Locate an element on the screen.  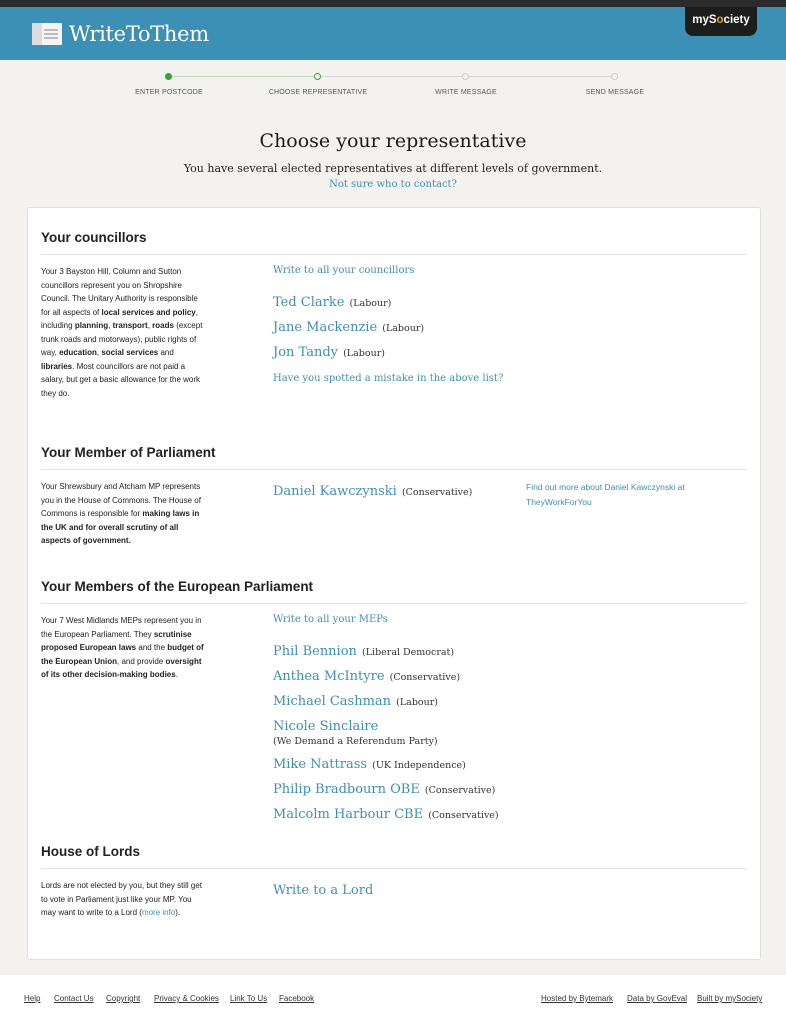
desc-bold: roads is located at coordinates (163, 325).